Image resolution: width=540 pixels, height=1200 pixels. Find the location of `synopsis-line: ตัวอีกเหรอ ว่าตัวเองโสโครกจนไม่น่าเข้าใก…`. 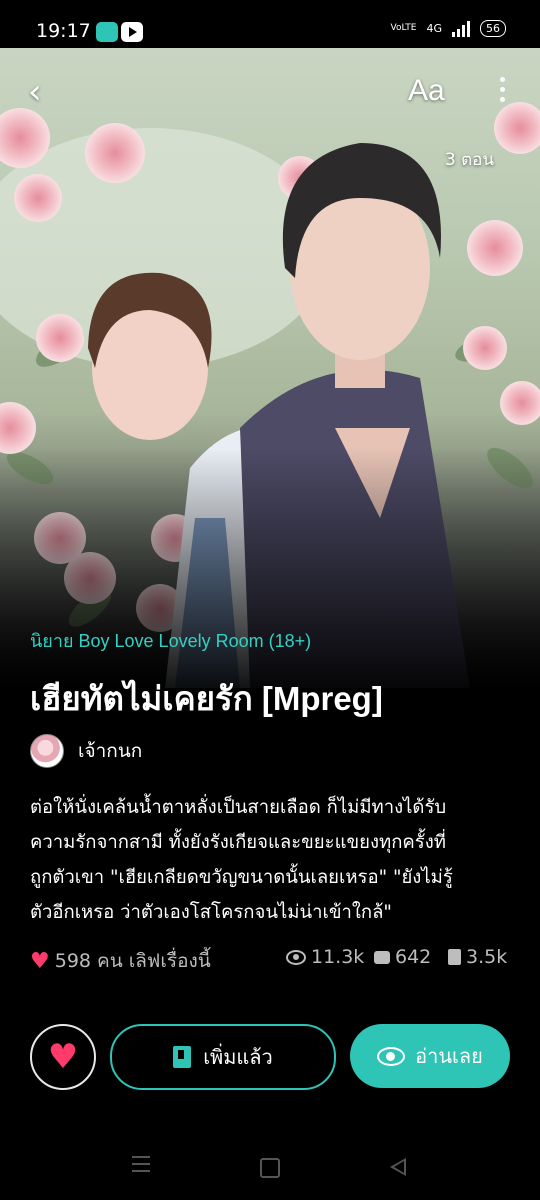

synopsis-line: ตัวอีกเหรอ ว่าตัวเองโสโครกจนไม่น่าเข้าใก… is located at coordinates (211, 912).